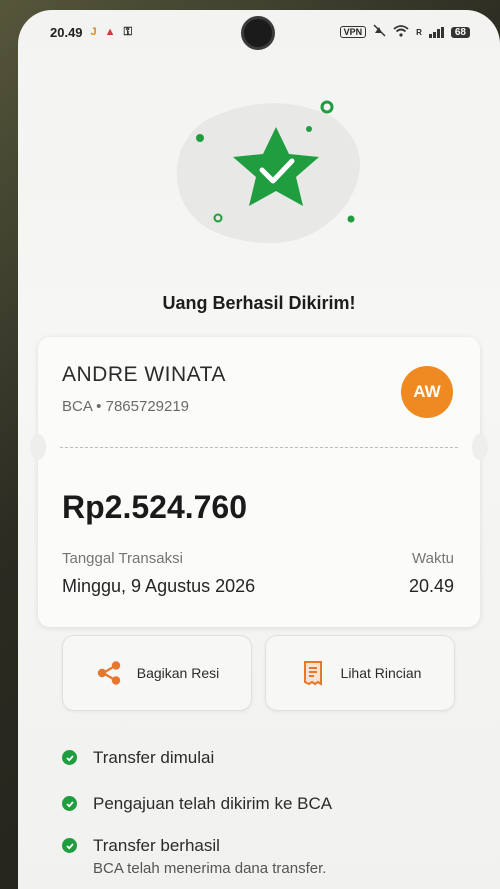 This screenshot has height=889, width=500. Describe the element at coordinates (419, 32) in the screenshot. I see `signal-type: R` at that location.